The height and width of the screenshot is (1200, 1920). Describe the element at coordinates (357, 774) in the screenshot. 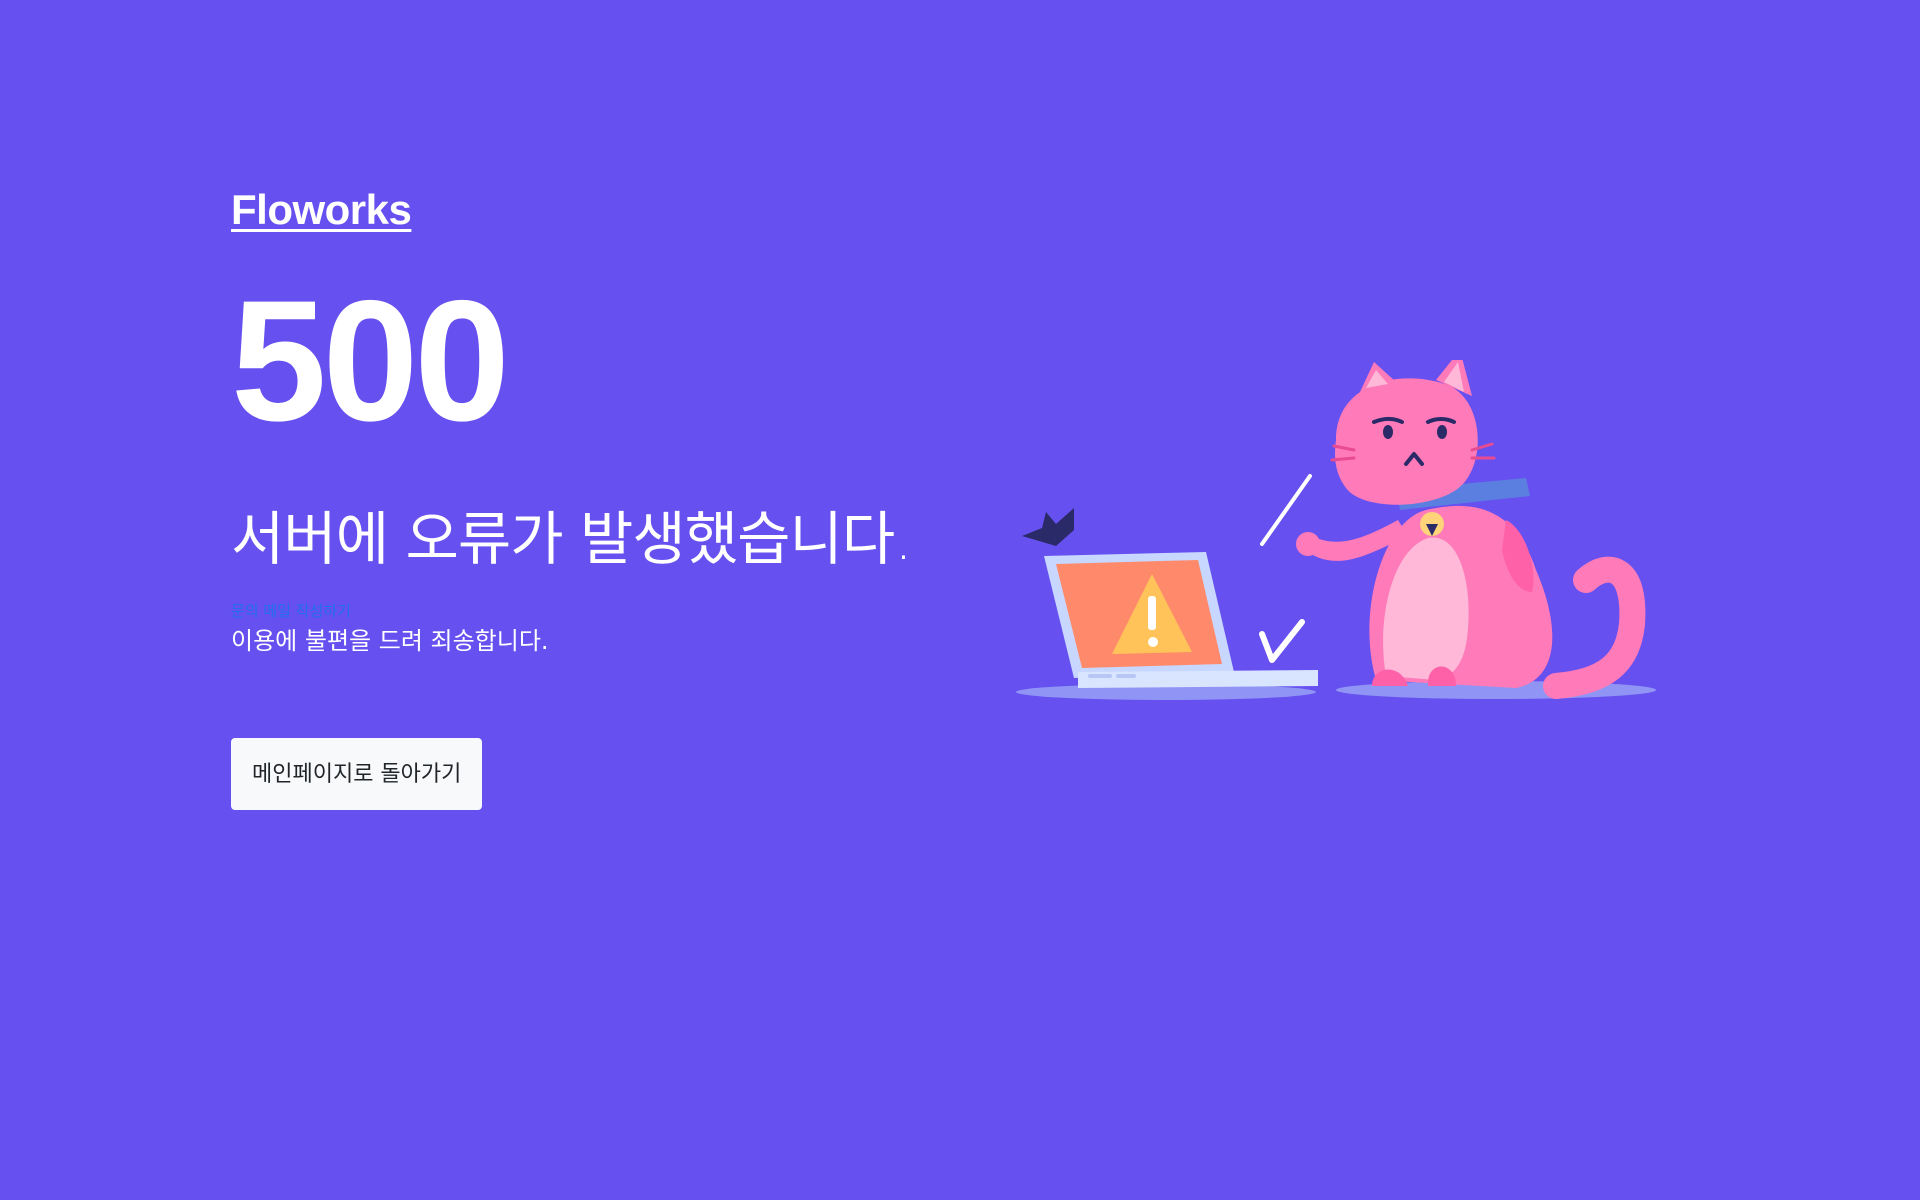

I see `back-to-main-button: 메인페이지로 돌아가기` at that location.